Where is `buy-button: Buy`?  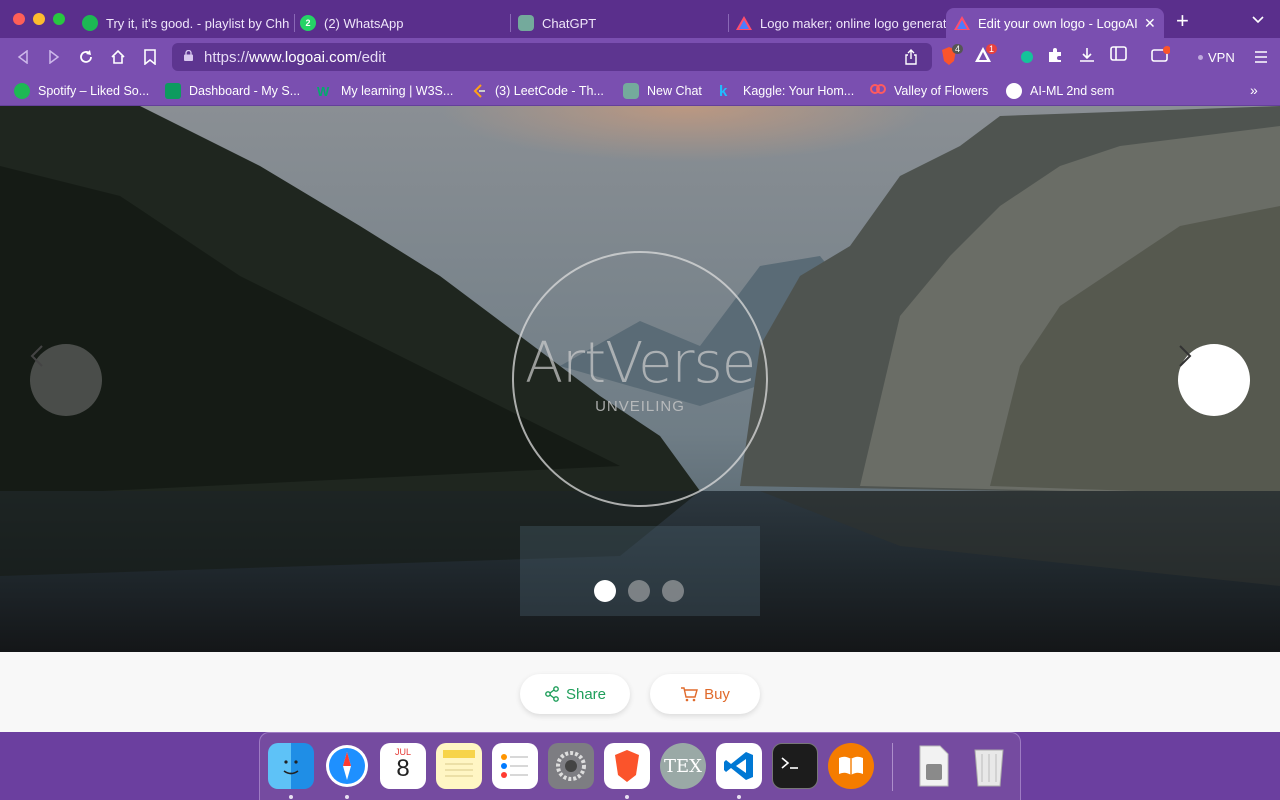
buy-button: Buy is located at coordinates (705, 694).